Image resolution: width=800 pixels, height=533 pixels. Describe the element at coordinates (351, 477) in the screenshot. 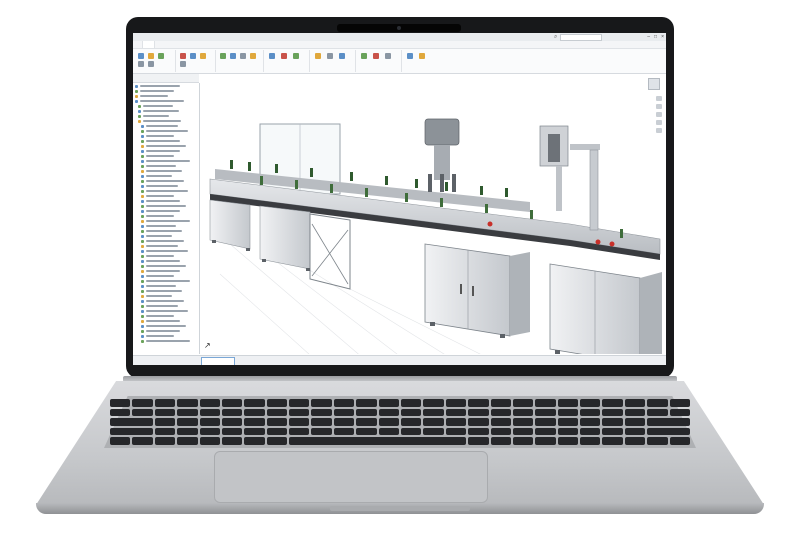

I see `touchpad` at that location.